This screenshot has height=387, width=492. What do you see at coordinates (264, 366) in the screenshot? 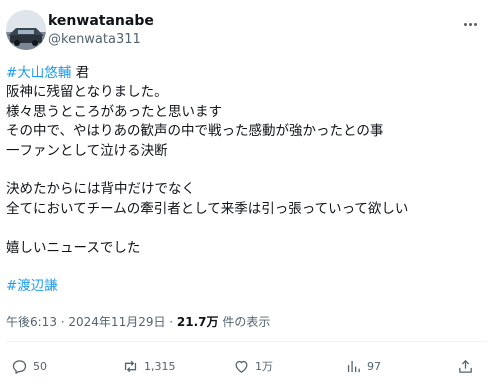
I see `like-count: 1万` at bounding box center [264, 366].